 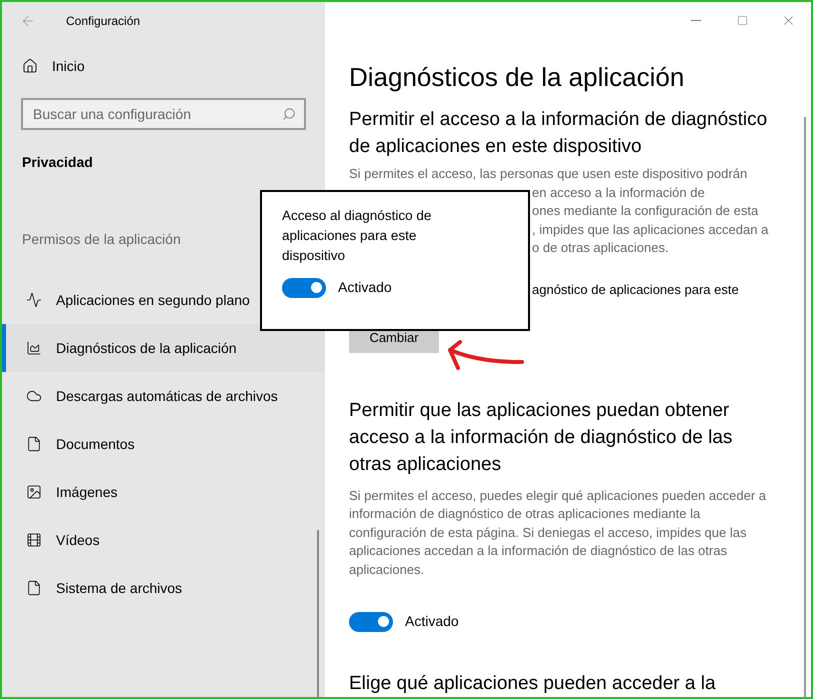 What do you see at coordinates (34, 348) in the screenshot?
I see `chart-icon` at bounding box center [34, 348].